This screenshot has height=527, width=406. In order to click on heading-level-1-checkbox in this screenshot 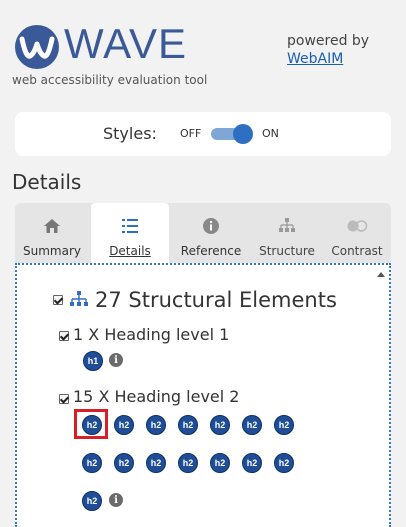, I will do `click(64, 336)`.